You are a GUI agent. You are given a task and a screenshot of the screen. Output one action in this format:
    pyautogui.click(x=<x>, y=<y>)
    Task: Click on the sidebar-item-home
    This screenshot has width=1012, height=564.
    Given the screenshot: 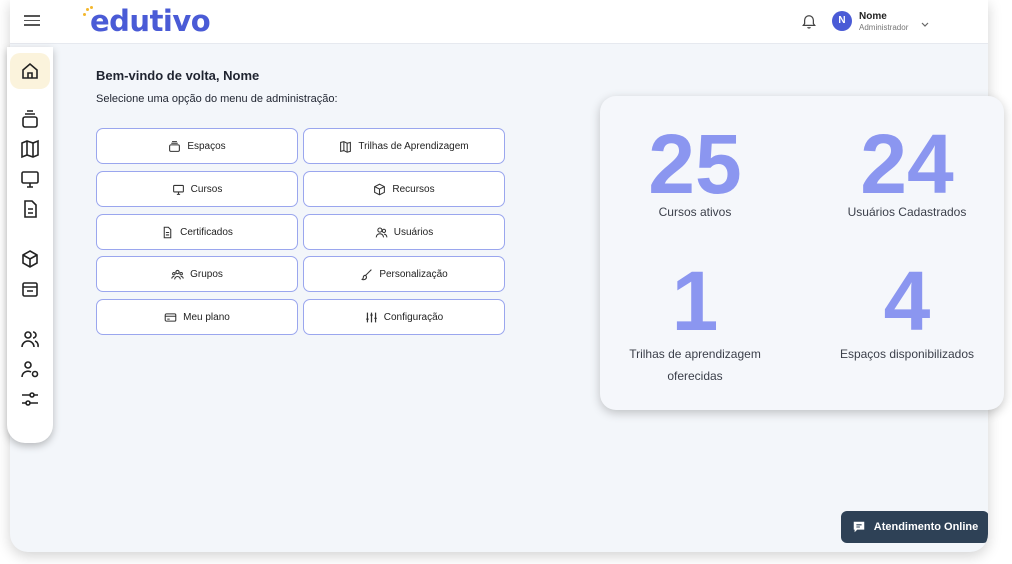 What is the action you would take?
    pyautogui.click(x=30, y=71)
    